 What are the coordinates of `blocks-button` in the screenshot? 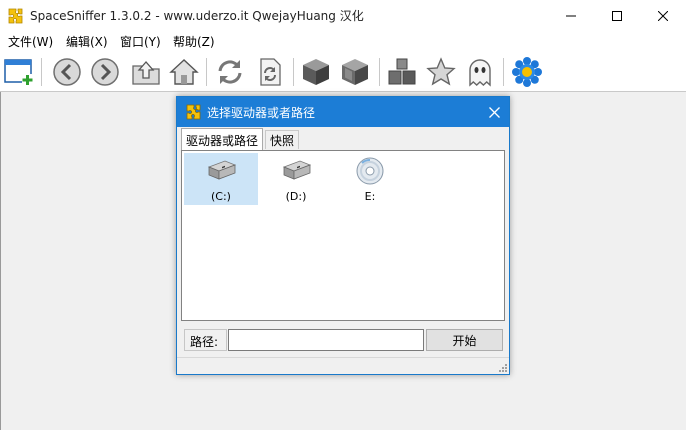 It's located at (402, 72).